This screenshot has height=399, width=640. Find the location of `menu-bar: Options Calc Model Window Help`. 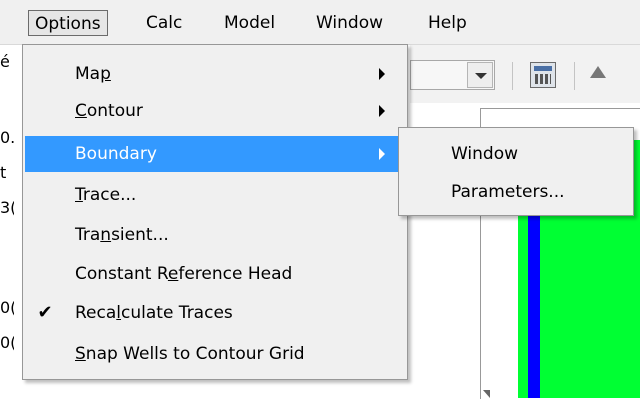

menu-bar: Options Calc Model Window Help is located at coordinates (320, 22).